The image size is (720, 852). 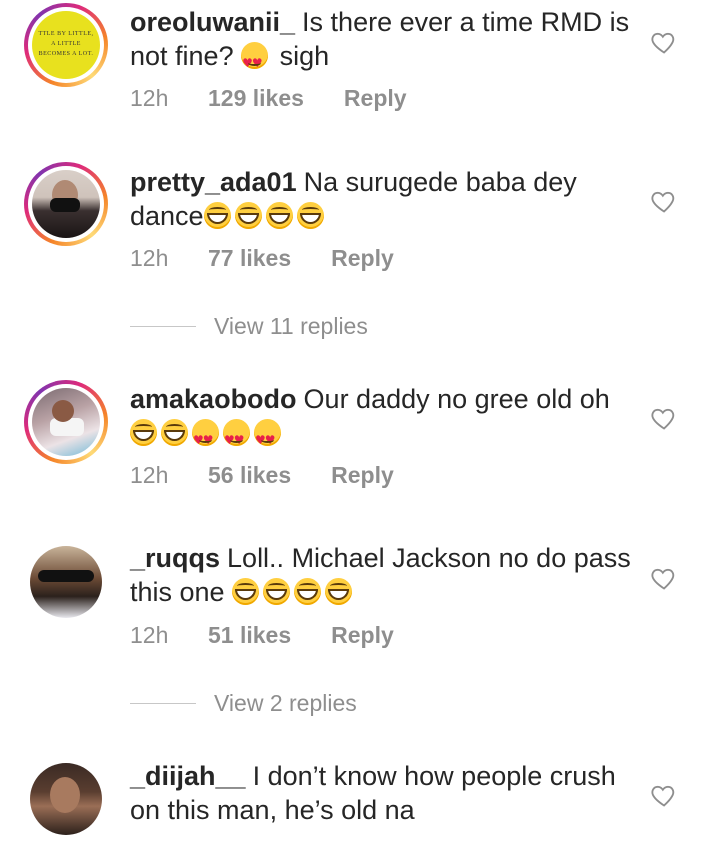 I want to click on avatar: TTLE BY LITTLE, A LITTLE BECOMES A LOT., so click(x=66, y=45).